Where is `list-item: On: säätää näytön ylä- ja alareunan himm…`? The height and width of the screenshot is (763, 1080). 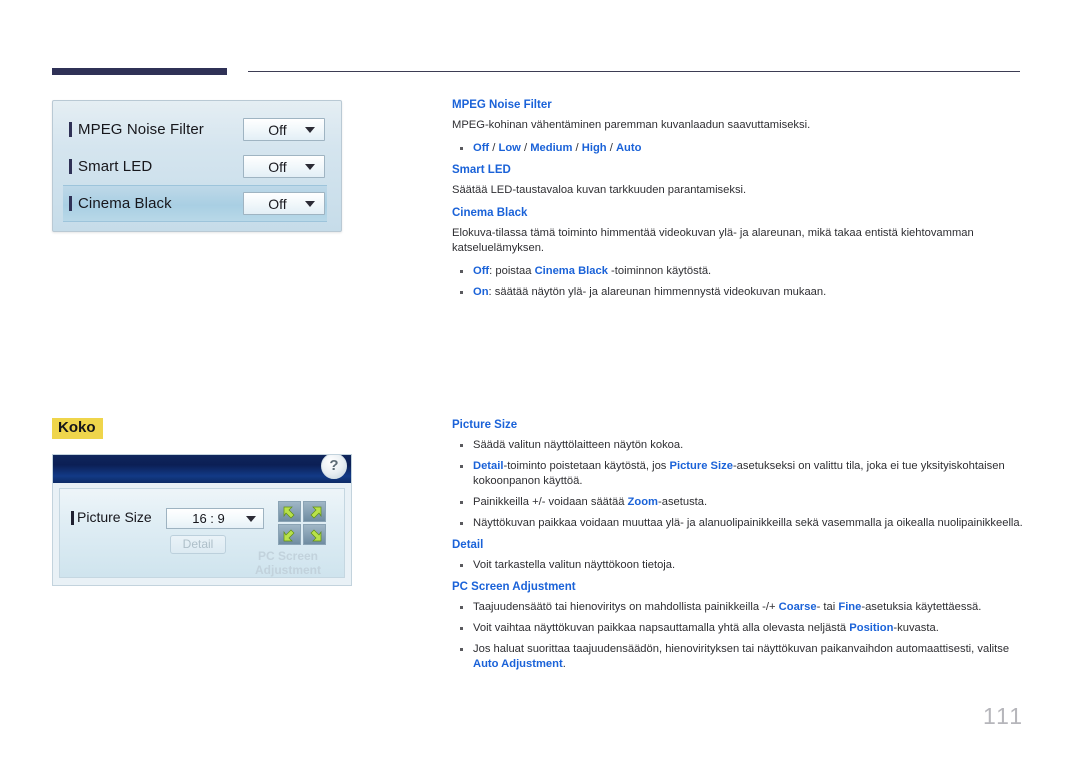
list-item: On: säätää näytön ylä- ja alareunan himm… is located at coordinates (738, 292).